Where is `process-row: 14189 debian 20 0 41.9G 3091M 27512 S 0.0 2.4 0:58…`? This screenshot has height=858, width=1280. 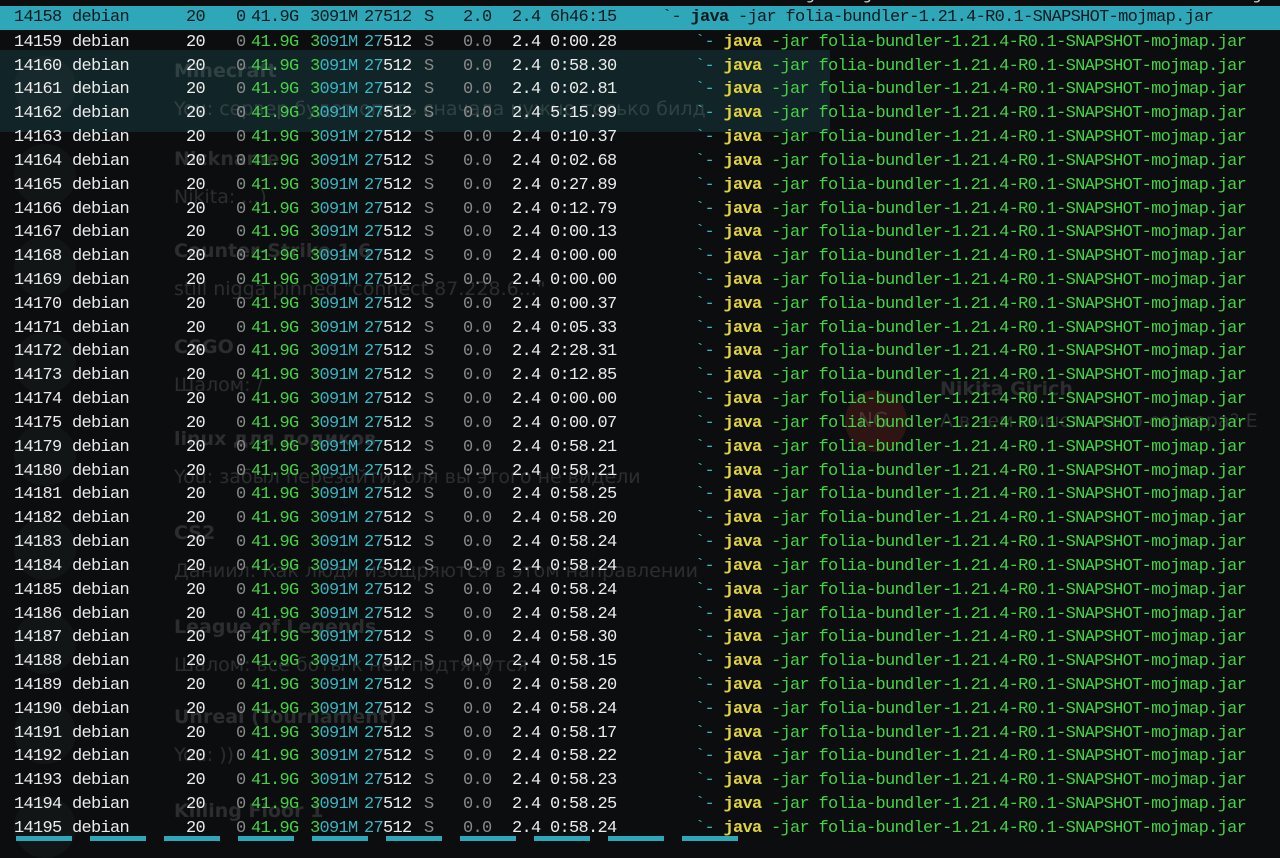
process-row: 14189 debian 20 0 41.9G 3091M 27512 S 0.0 2.4 0:58… is located at coordinates (640, 686).